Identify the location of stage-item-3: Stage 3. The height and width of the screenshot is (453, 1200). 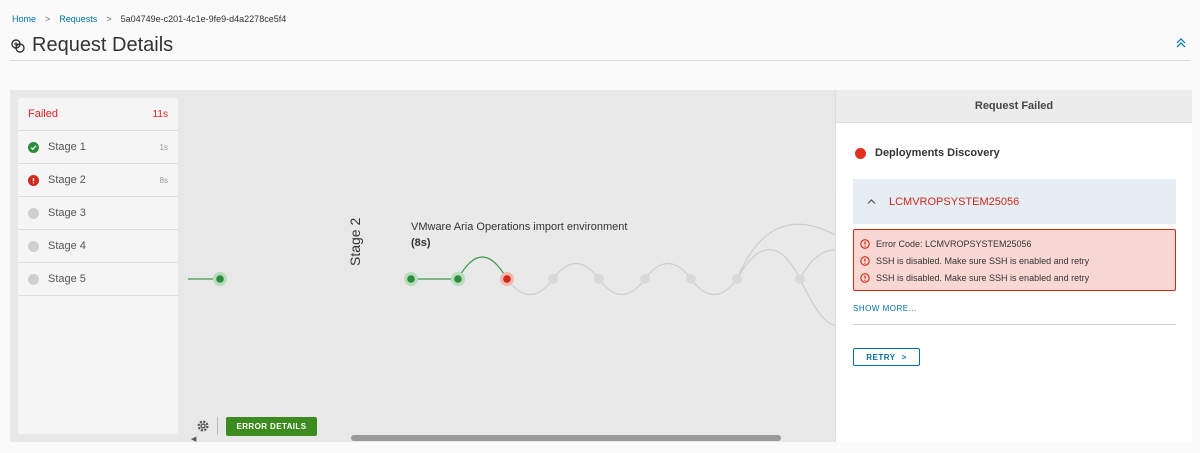
(98, 213).